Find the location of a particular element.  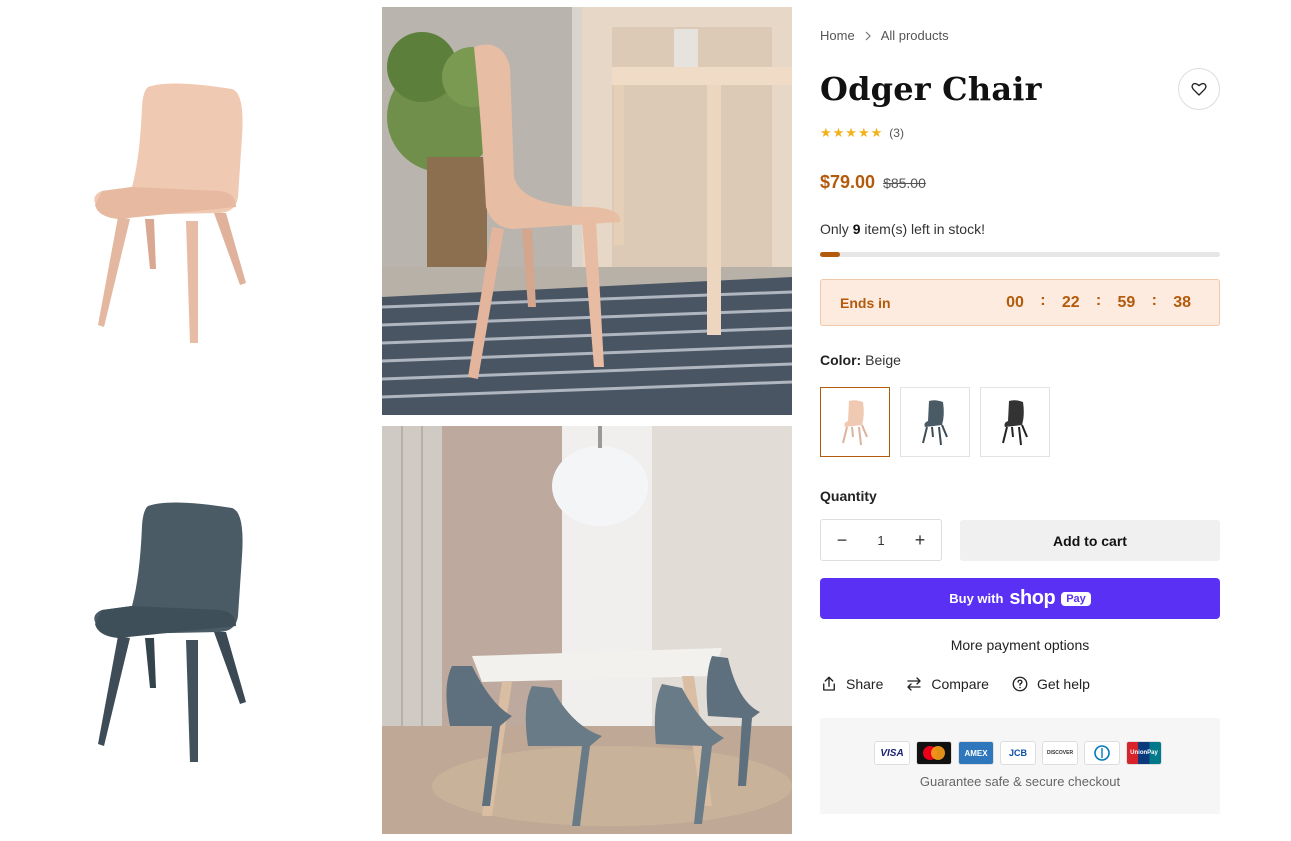

swatch-beige is located at coordinates (855, 422).